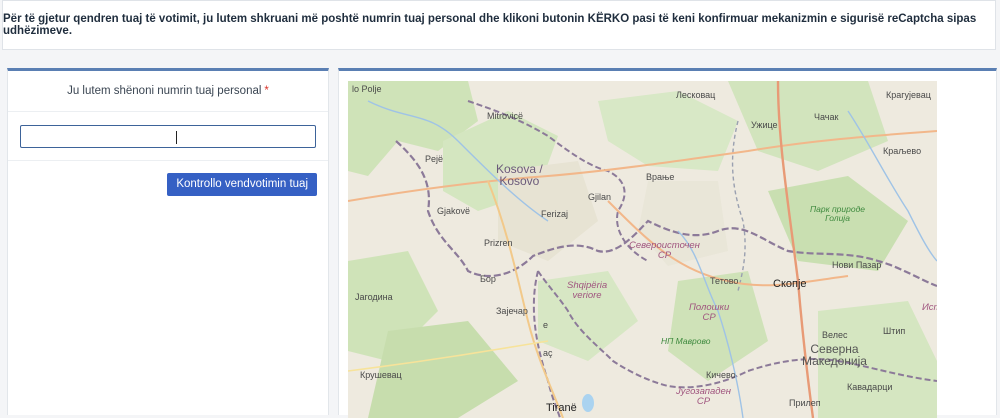  Describe the element at coordinates (512, 311) in the screenshot. I see `map-label-zajecar: Зајечар` at that location.